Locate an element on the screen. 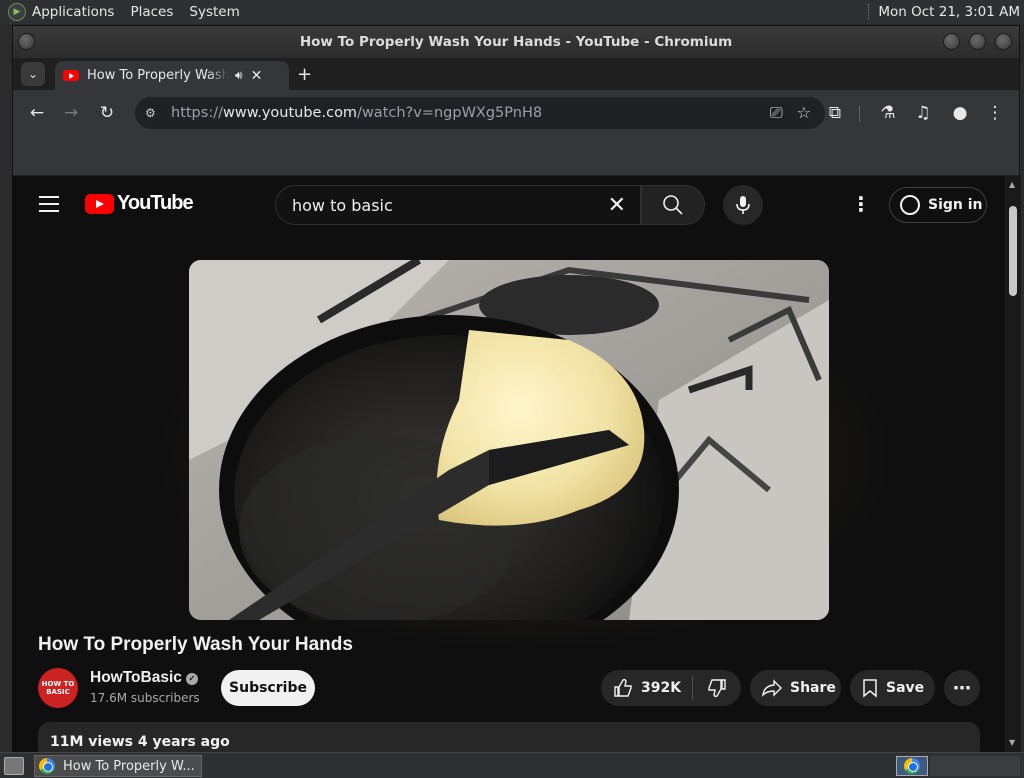  like-dislike-group: 392K is located at coordinates (671, 688).